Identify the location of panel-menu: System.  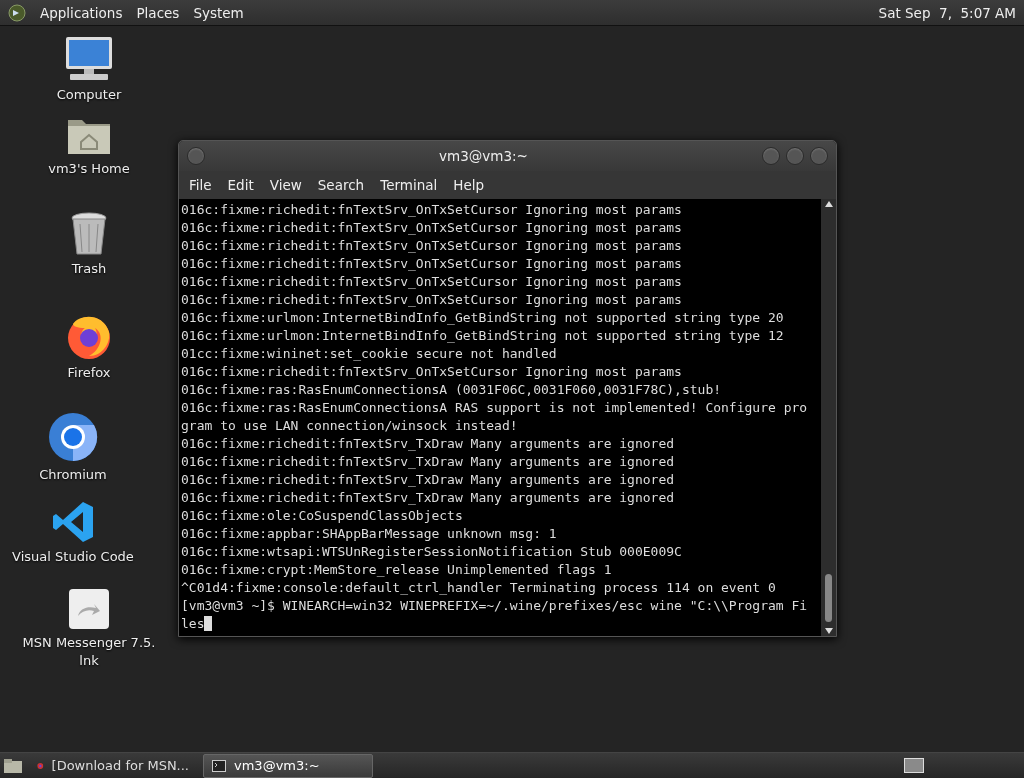
(218, 12).